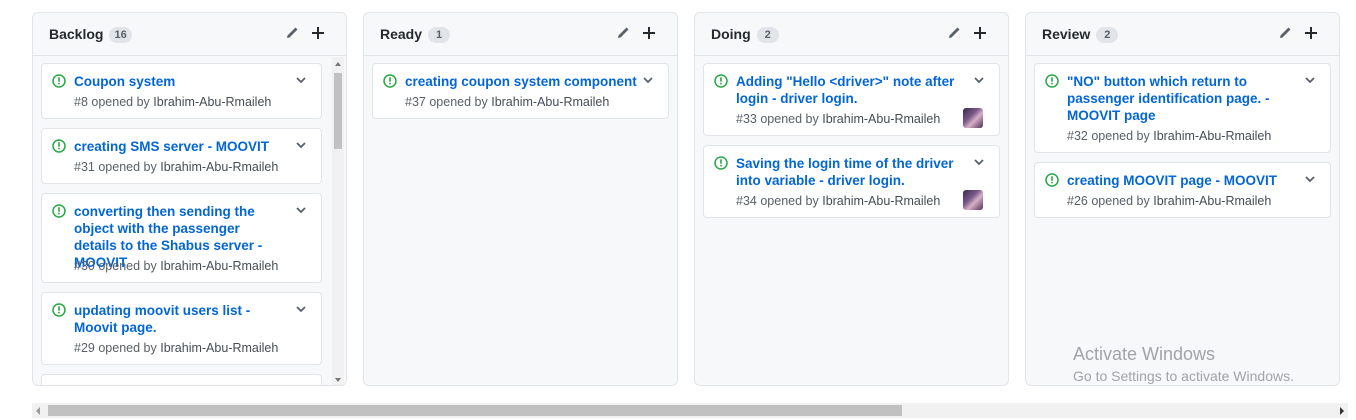 Image resolution: width=1356 pixels, height=420 pixels. I want to click on column-title: Doing 2, so click(745, 34).